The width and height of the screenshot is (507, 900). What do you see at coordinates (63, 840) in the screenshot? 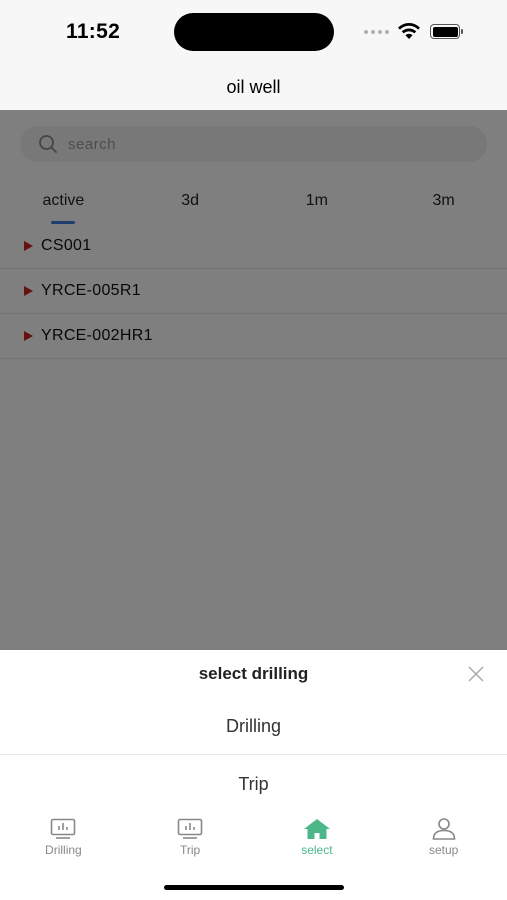
I see `tabbar-item-drilling: Drilling` at bounding box center [63, 840].